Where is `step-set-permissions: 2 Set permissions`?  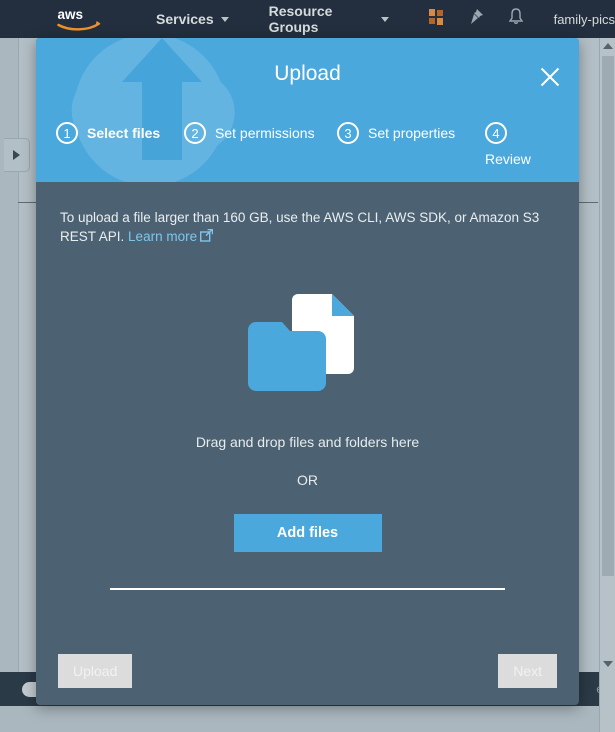 step-set-permissions: 2 Set permissions is located at coordinates (260, 133).